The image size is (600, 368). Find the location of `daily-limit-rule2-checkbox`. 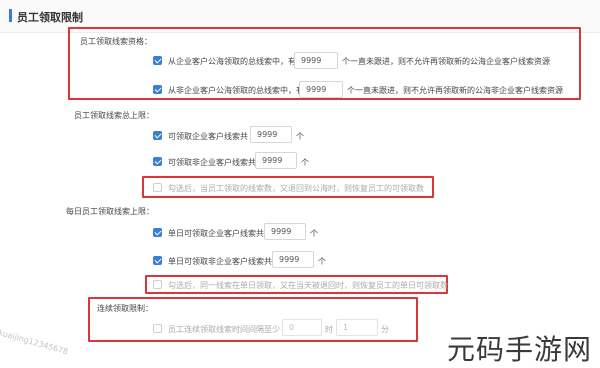

daily-limit-rule2-checkbox is located at coordinates (157, 260).